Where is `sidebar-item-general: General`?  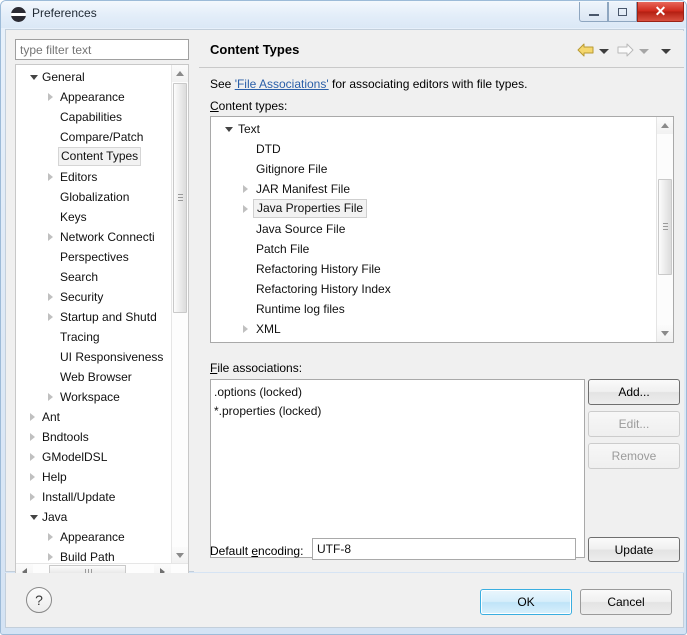 sidebar-item-general: General is located at coordinates (94, 77).